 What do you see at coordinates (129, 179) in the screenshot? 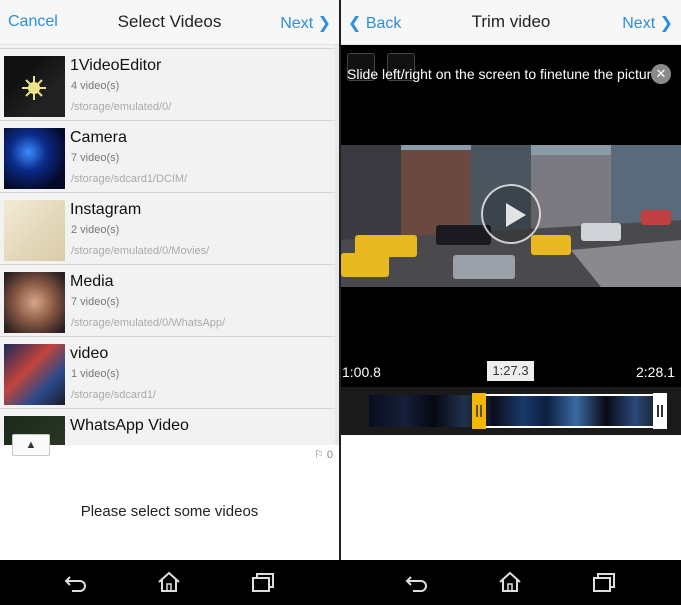
I see `folder-path: /storage/sdcard1/DCIM/` at bounding box center [129, 179].